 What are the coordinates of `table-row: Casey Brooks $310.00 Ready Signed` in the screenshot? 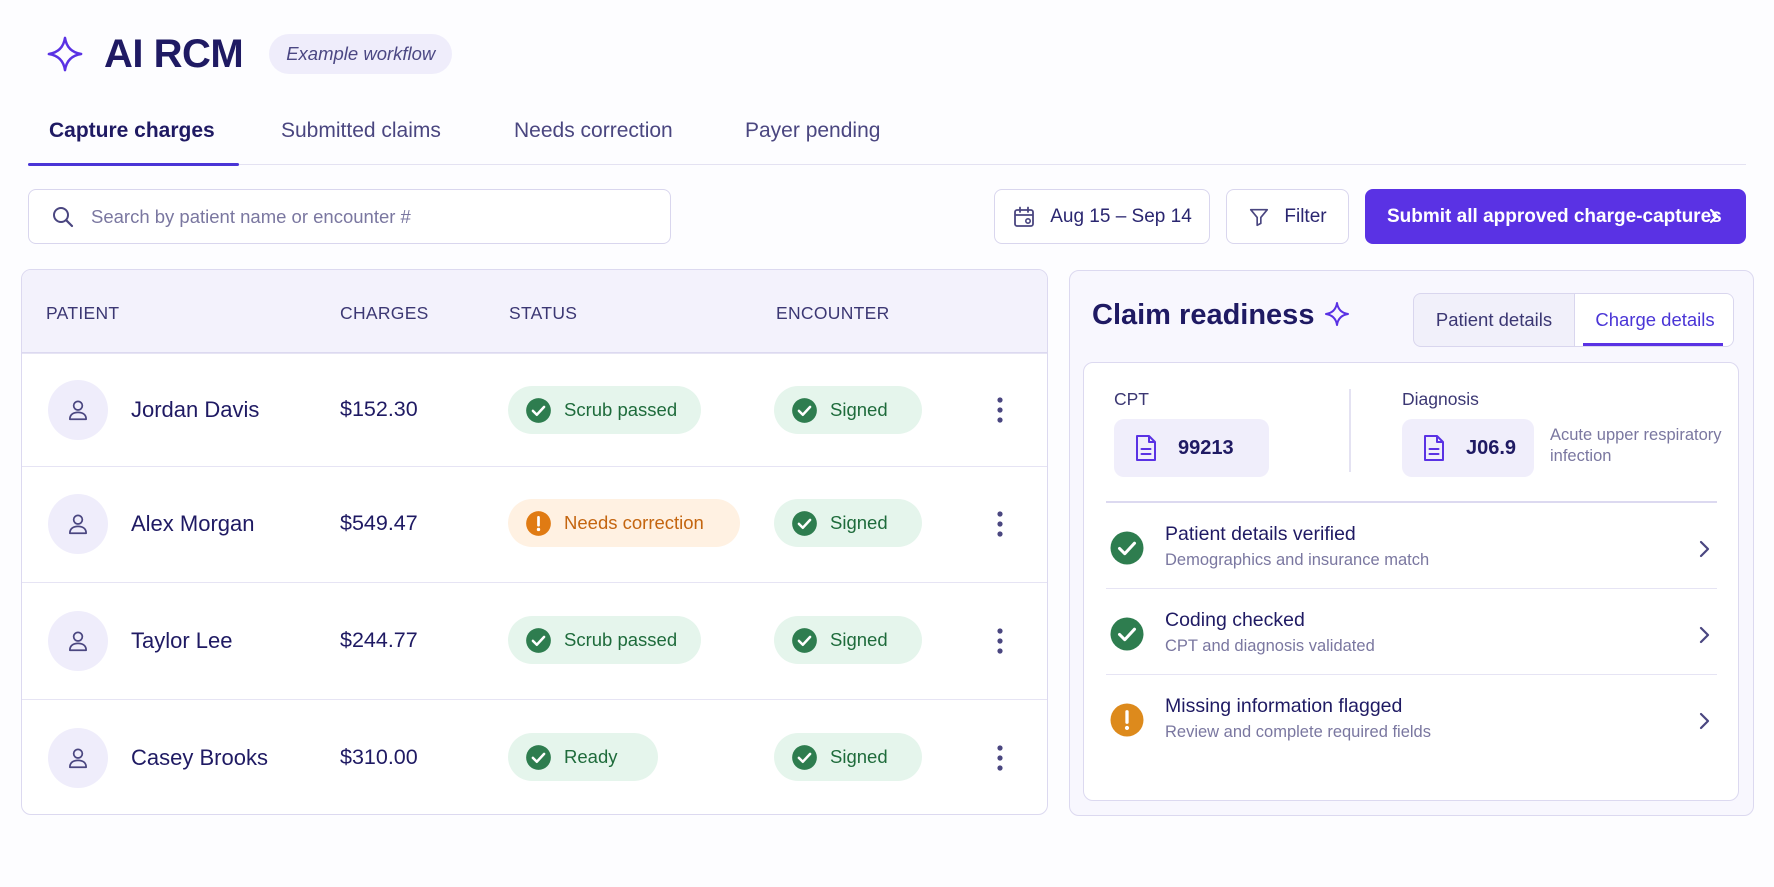 It's located at (534, 756).